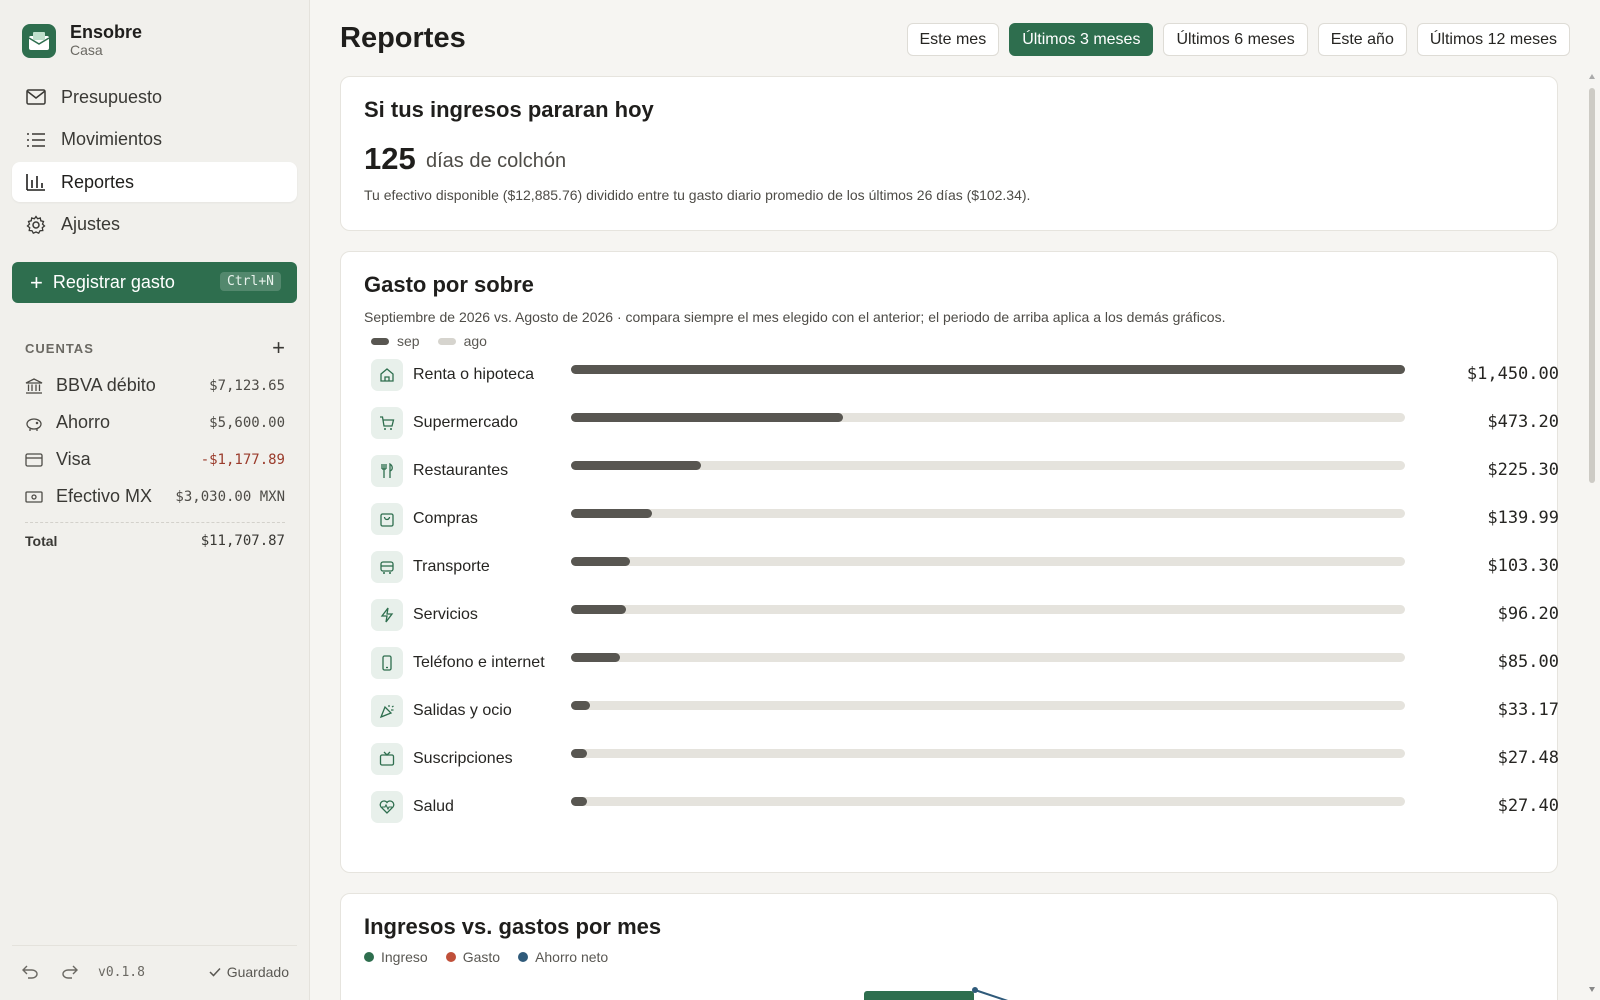 This screenshot has width=1600, height=1000. What do you see at coordinates (154, 182) in the screenshot?
I see `nav-item-reportes: Reportes` at bounding box center [154, 182].